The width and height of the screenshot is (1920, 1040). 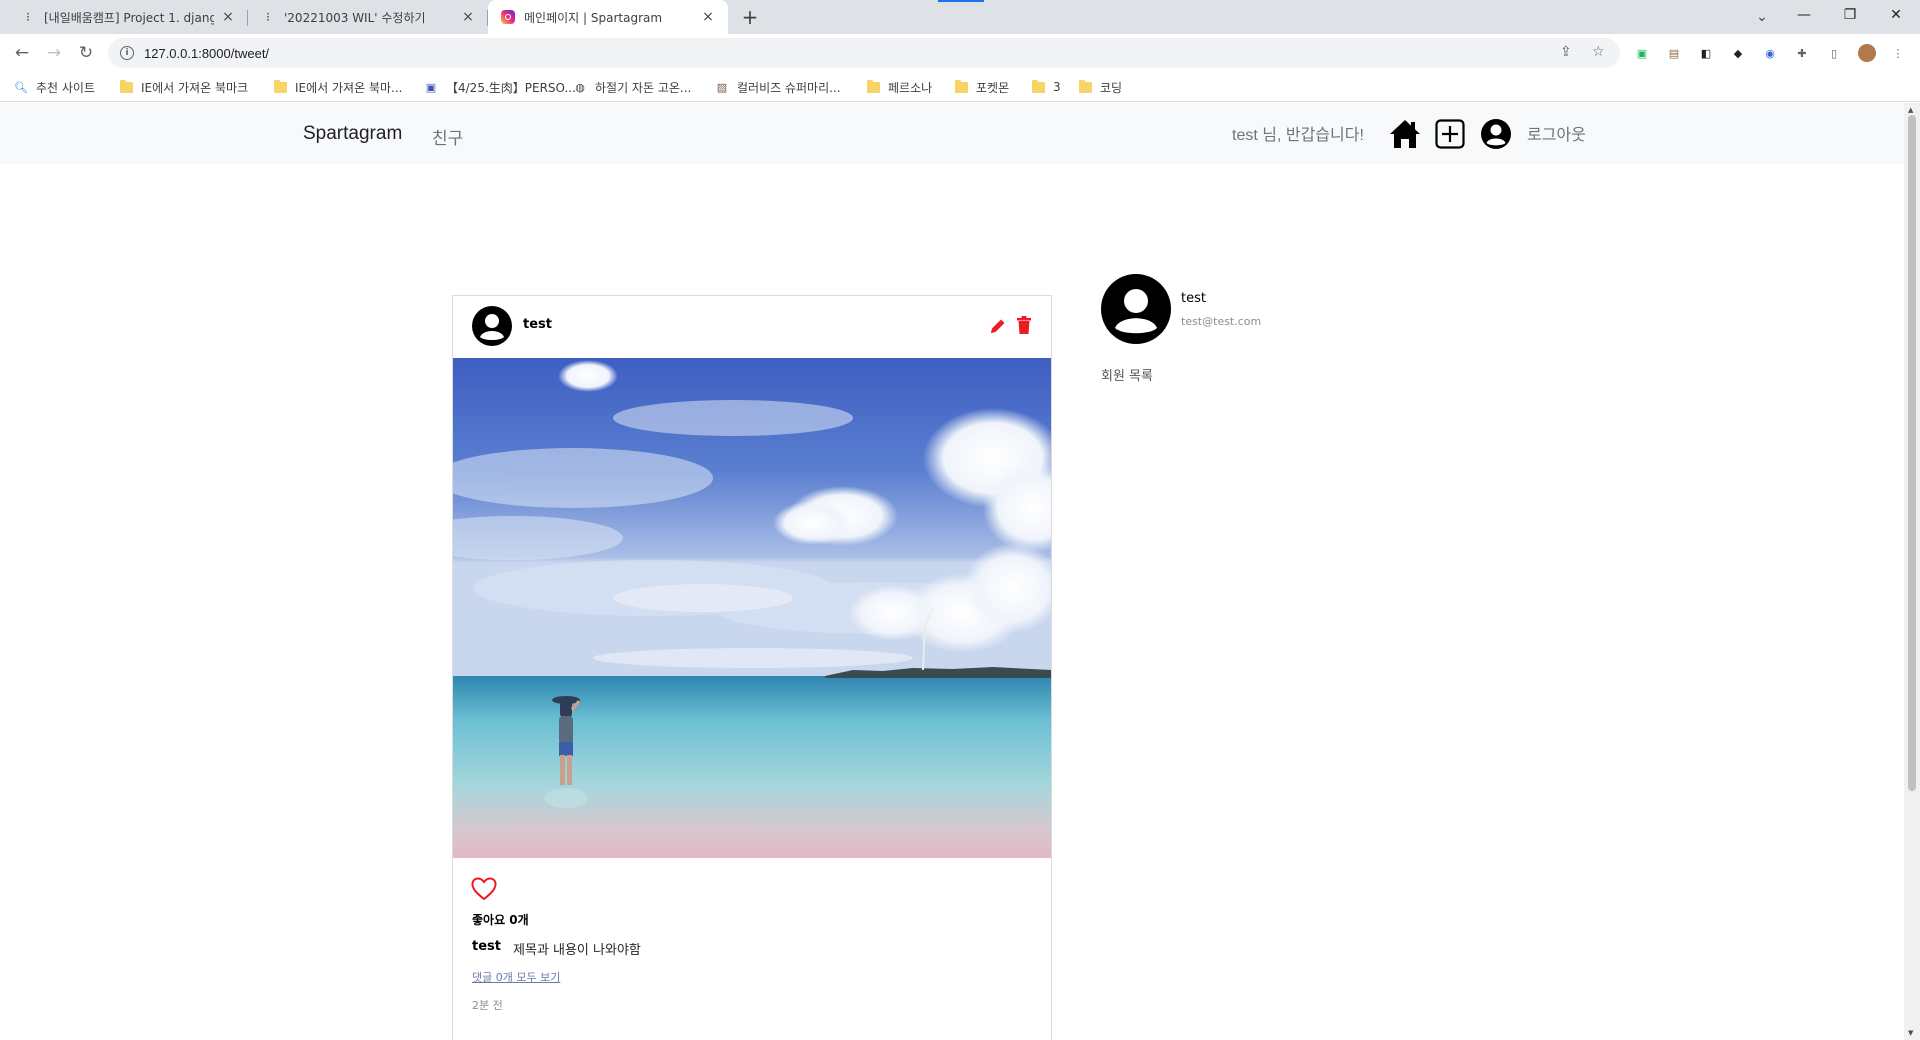 What do you see at coordinates (1566, 52) in the screenshot?
I see `share-icon: ⇪` at bounding box center [1566, 52].